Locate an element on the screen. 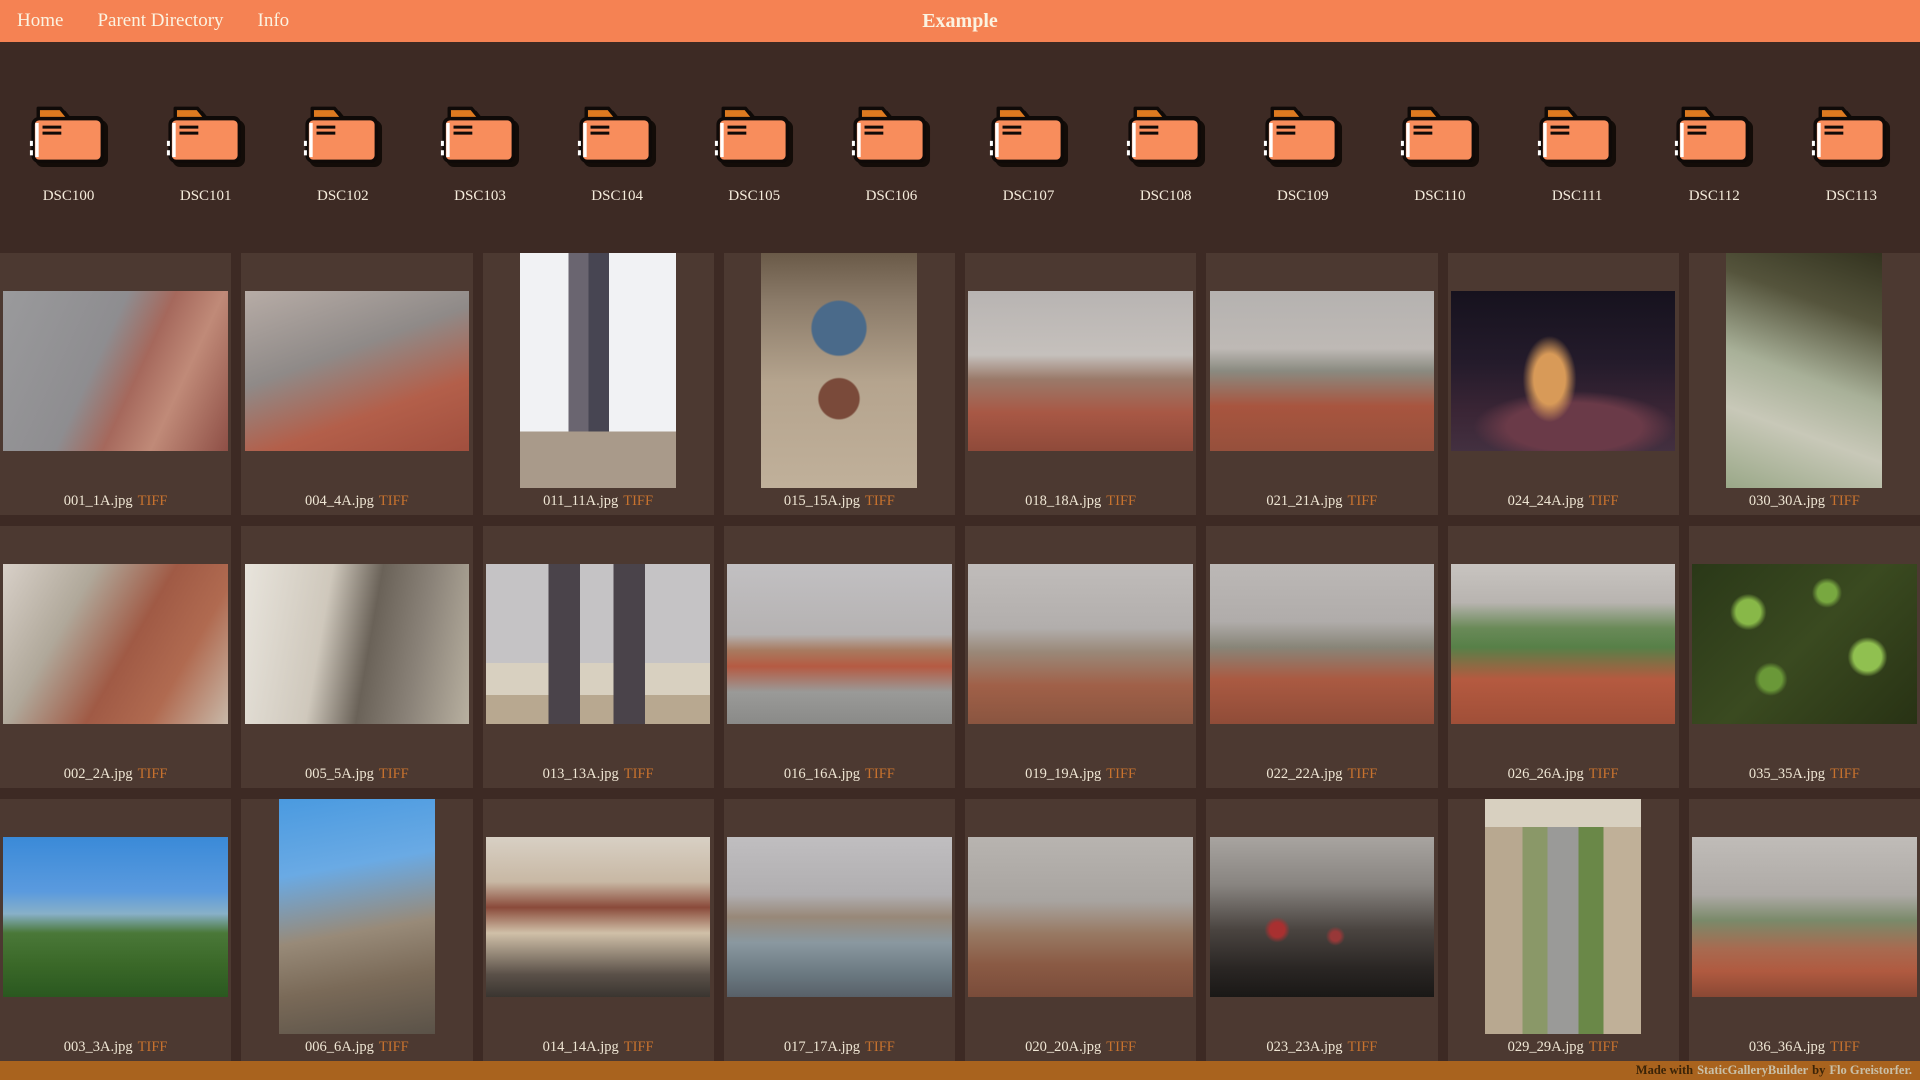 The image size is (1920, 1080). folder-item: DSC105 is located at coordinates (754, 175).